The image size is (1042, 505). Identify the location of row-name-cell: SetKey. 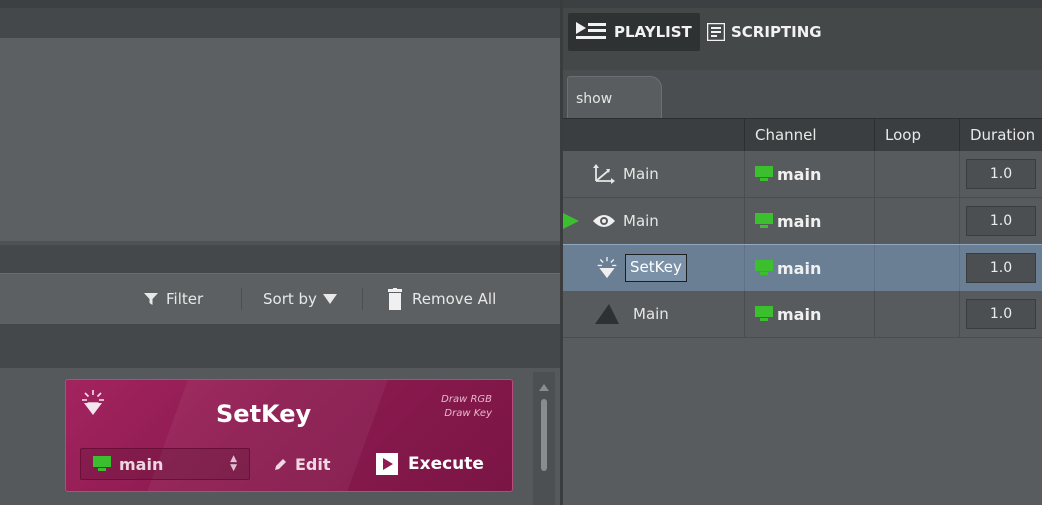
(653, 268).